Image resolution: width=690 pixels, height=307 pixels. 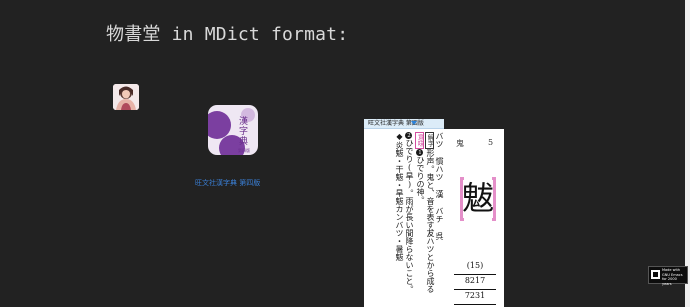 I want to click on meaning-1-column: 意味1ひでりの神。, so click(x=420, y=168).